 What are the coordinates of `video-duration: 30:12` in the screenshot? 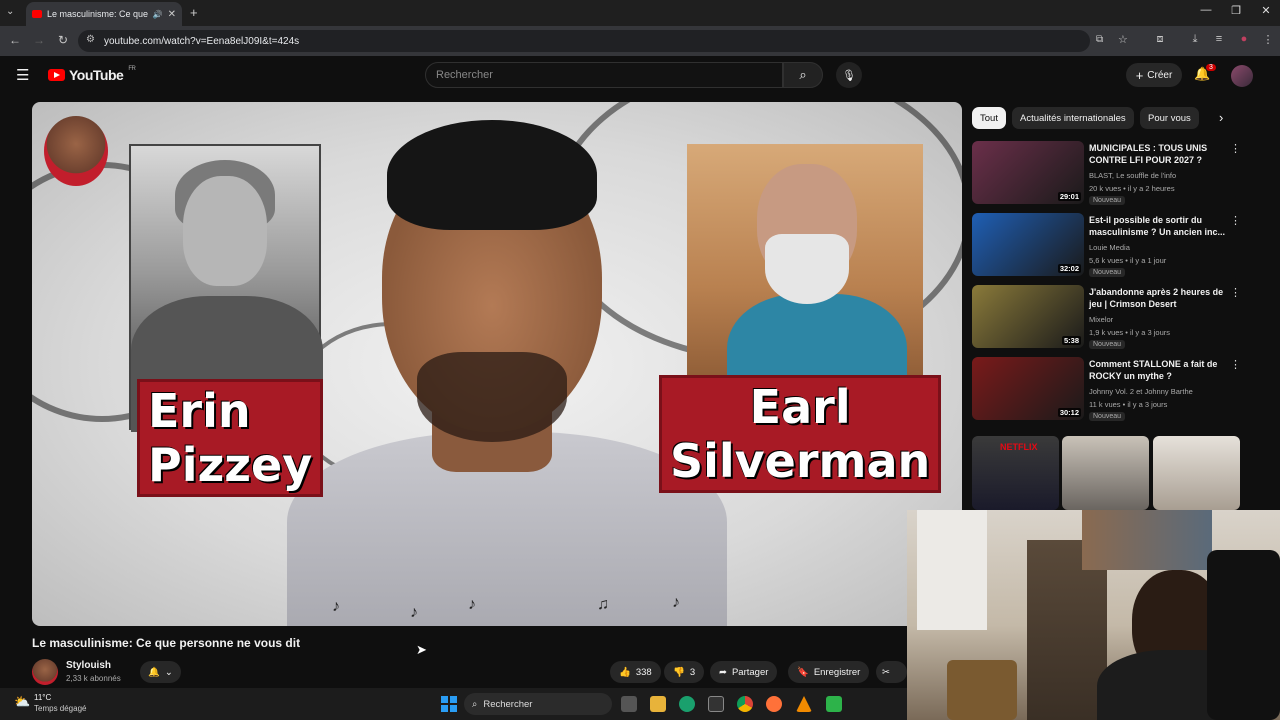 It's located at (1069, 412).